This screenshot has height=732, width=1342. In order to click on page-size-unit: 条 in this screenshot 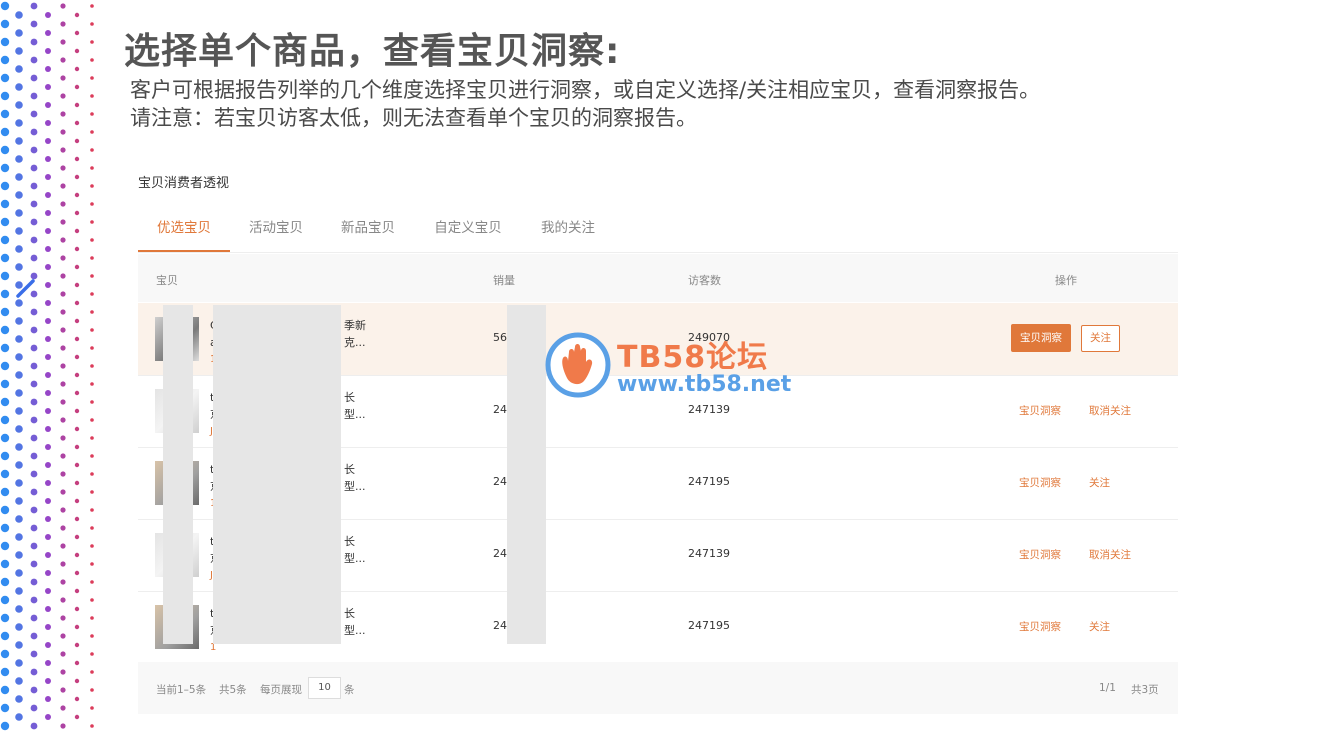, I will do `click(349, 690)`.